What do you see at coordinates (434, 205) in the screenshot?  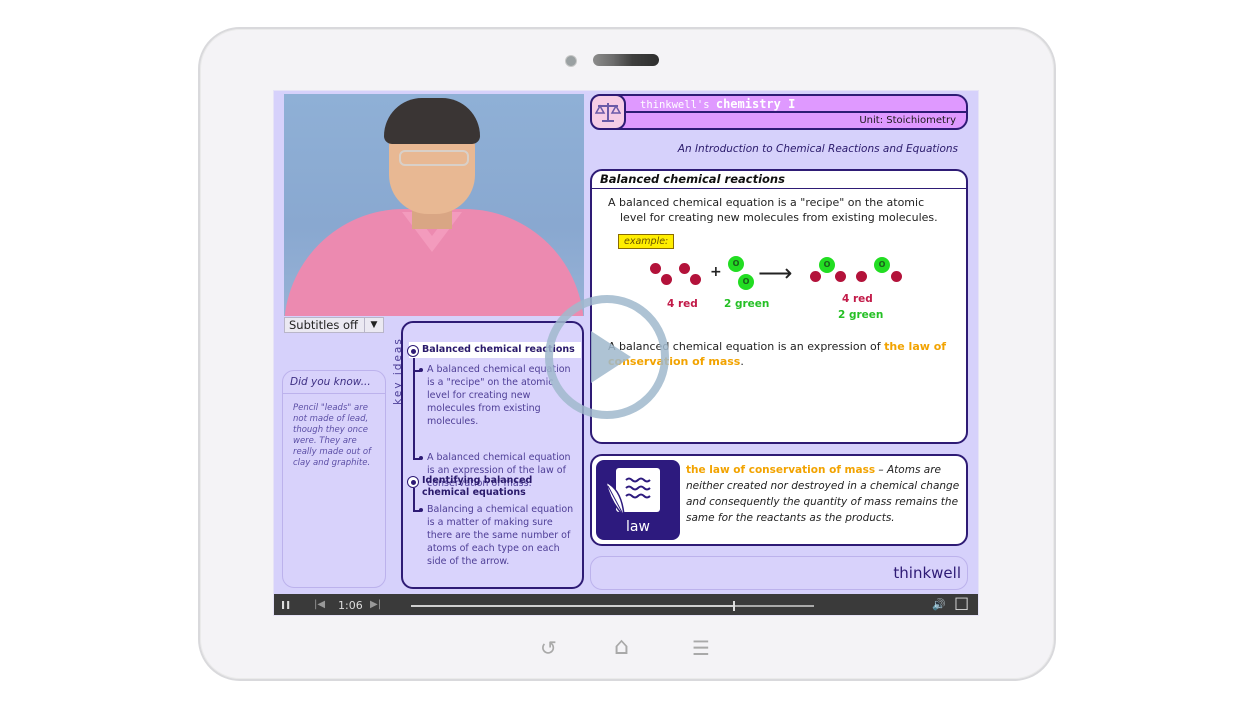 I see `instructor-video` at bounding box center [434, 205].